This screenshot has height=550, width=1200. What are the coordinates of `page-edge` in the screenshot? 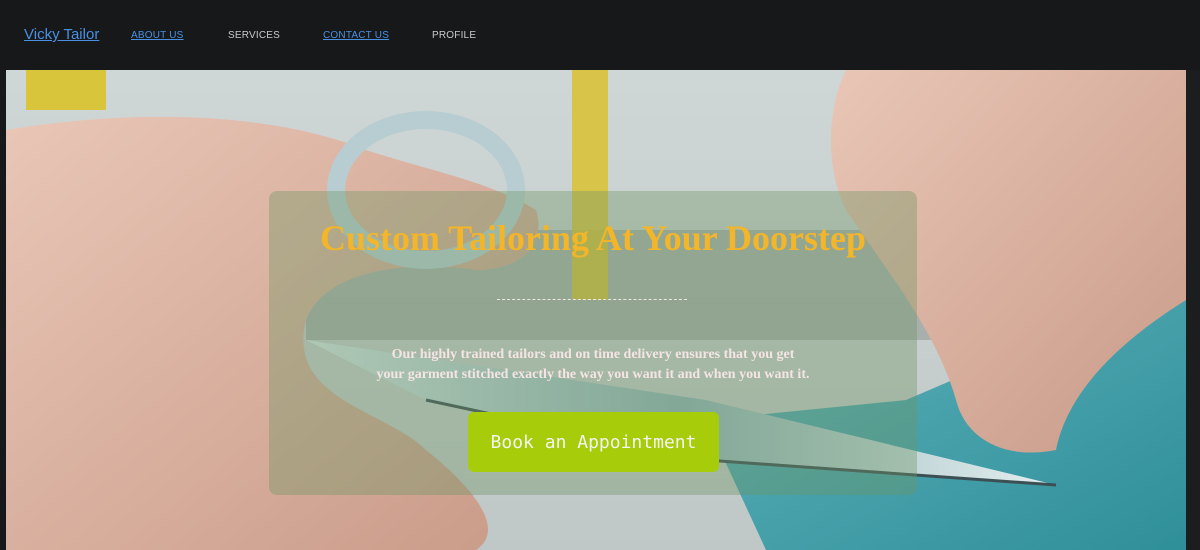 It's located at (1193, 310).